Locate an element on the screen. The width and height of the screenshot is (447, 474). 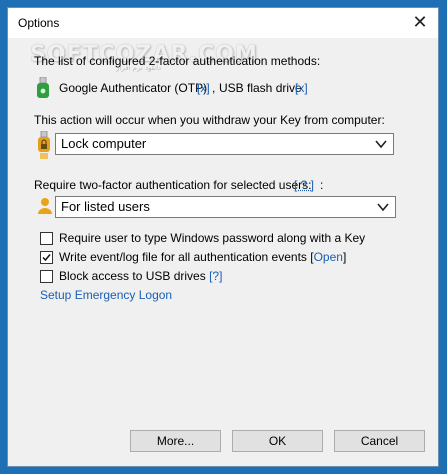
users-selected-value: For listed users is located at coordinates (105, 206).